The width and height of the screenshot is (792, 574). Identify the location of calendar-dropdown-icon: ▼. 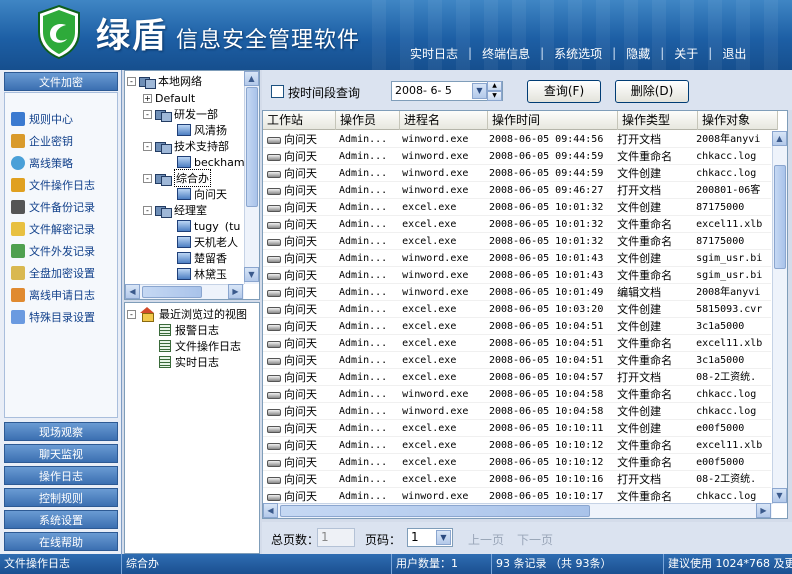
(479, 91).